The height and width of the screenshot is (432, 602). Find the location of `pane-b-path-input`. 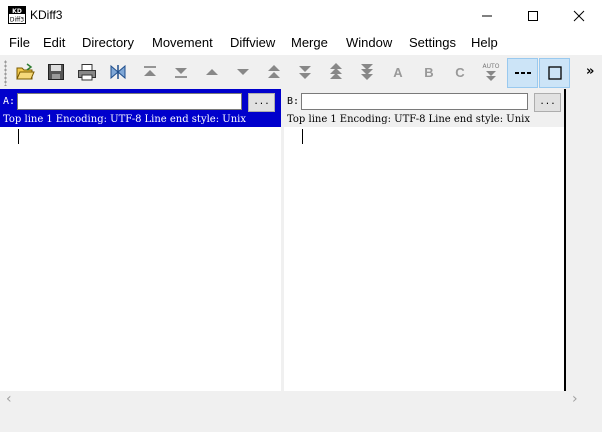

pane-b-path-input is located at coordinates (414, 101).